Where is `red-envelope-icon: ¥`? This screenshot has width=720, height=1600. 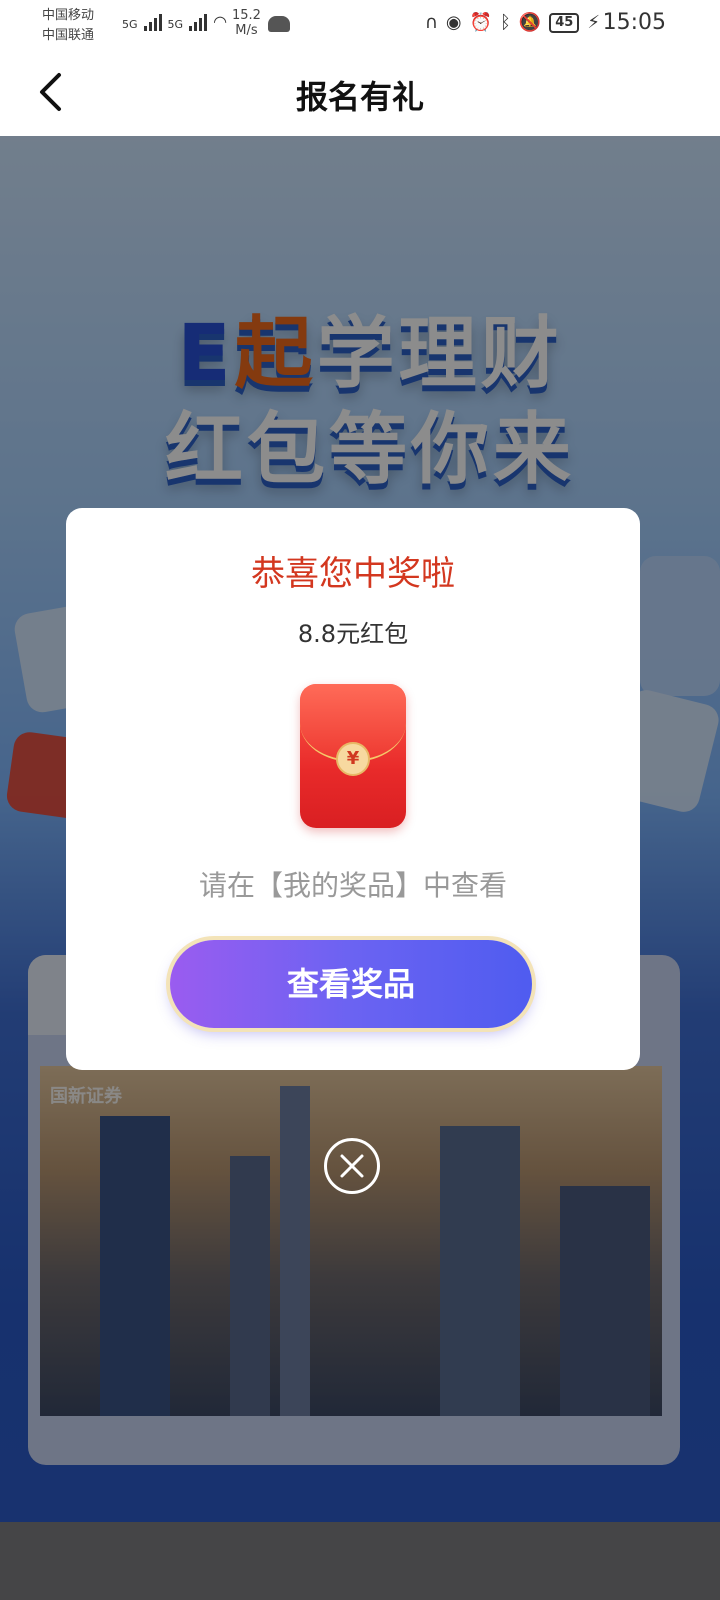 red-envelope-icon: ¥ is located at coordinates (353, 756).